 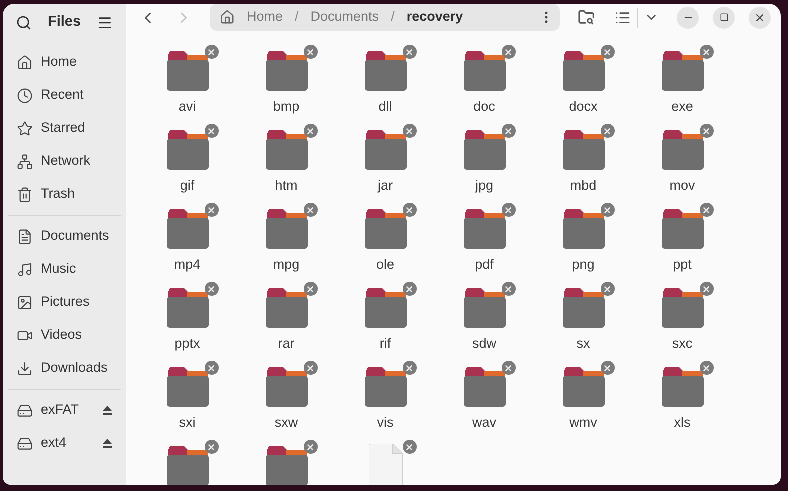 What do you see at coordinates (683, 107) in the screenshot?
I see `file-name: exe` at bounding box center [683, 107].